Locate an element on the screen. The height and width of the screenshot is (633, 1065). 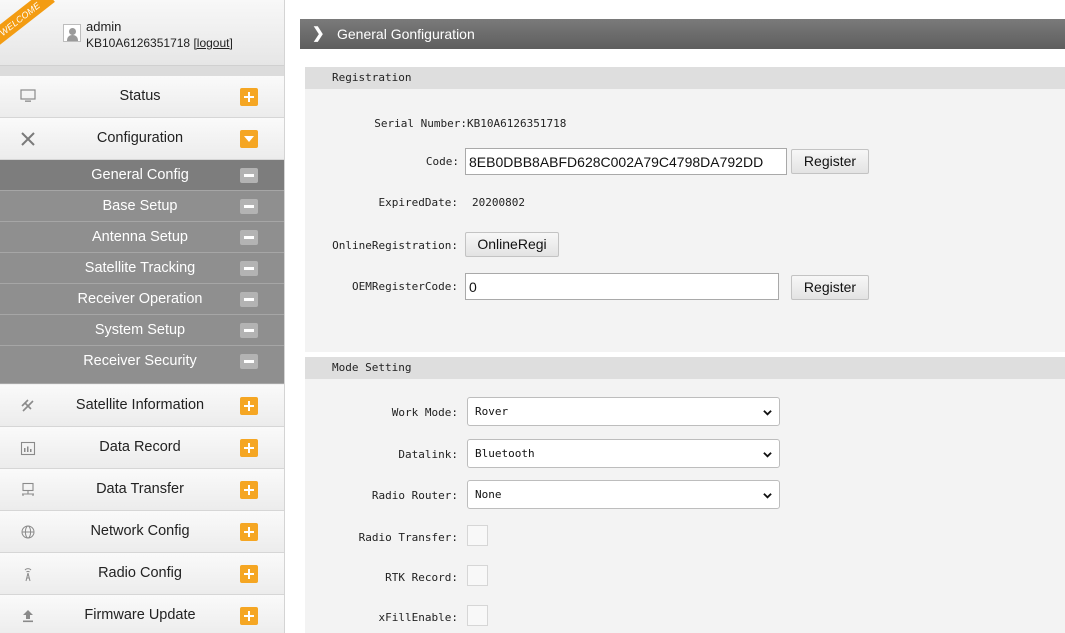
welcome-ribbon: WELCOME is located at coordinates (27, 24).